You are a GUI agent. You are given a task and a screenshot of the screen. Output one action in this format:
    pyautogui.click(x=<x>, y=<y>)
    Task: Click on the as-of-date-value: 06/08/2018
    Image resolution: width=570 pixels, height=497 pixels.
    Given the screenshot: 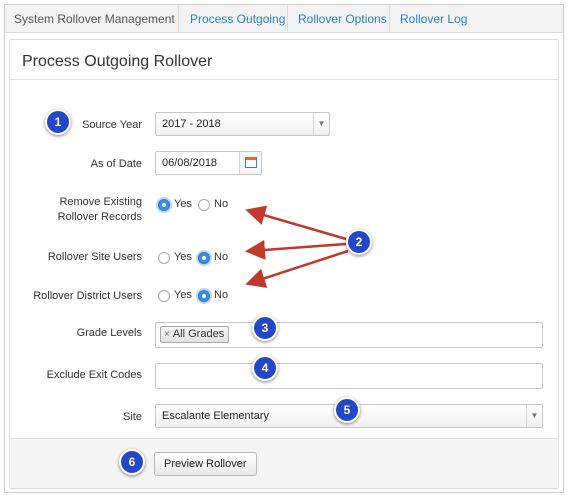 What is the action you would take?
    pyautogui.click(x=190, y=163)
    